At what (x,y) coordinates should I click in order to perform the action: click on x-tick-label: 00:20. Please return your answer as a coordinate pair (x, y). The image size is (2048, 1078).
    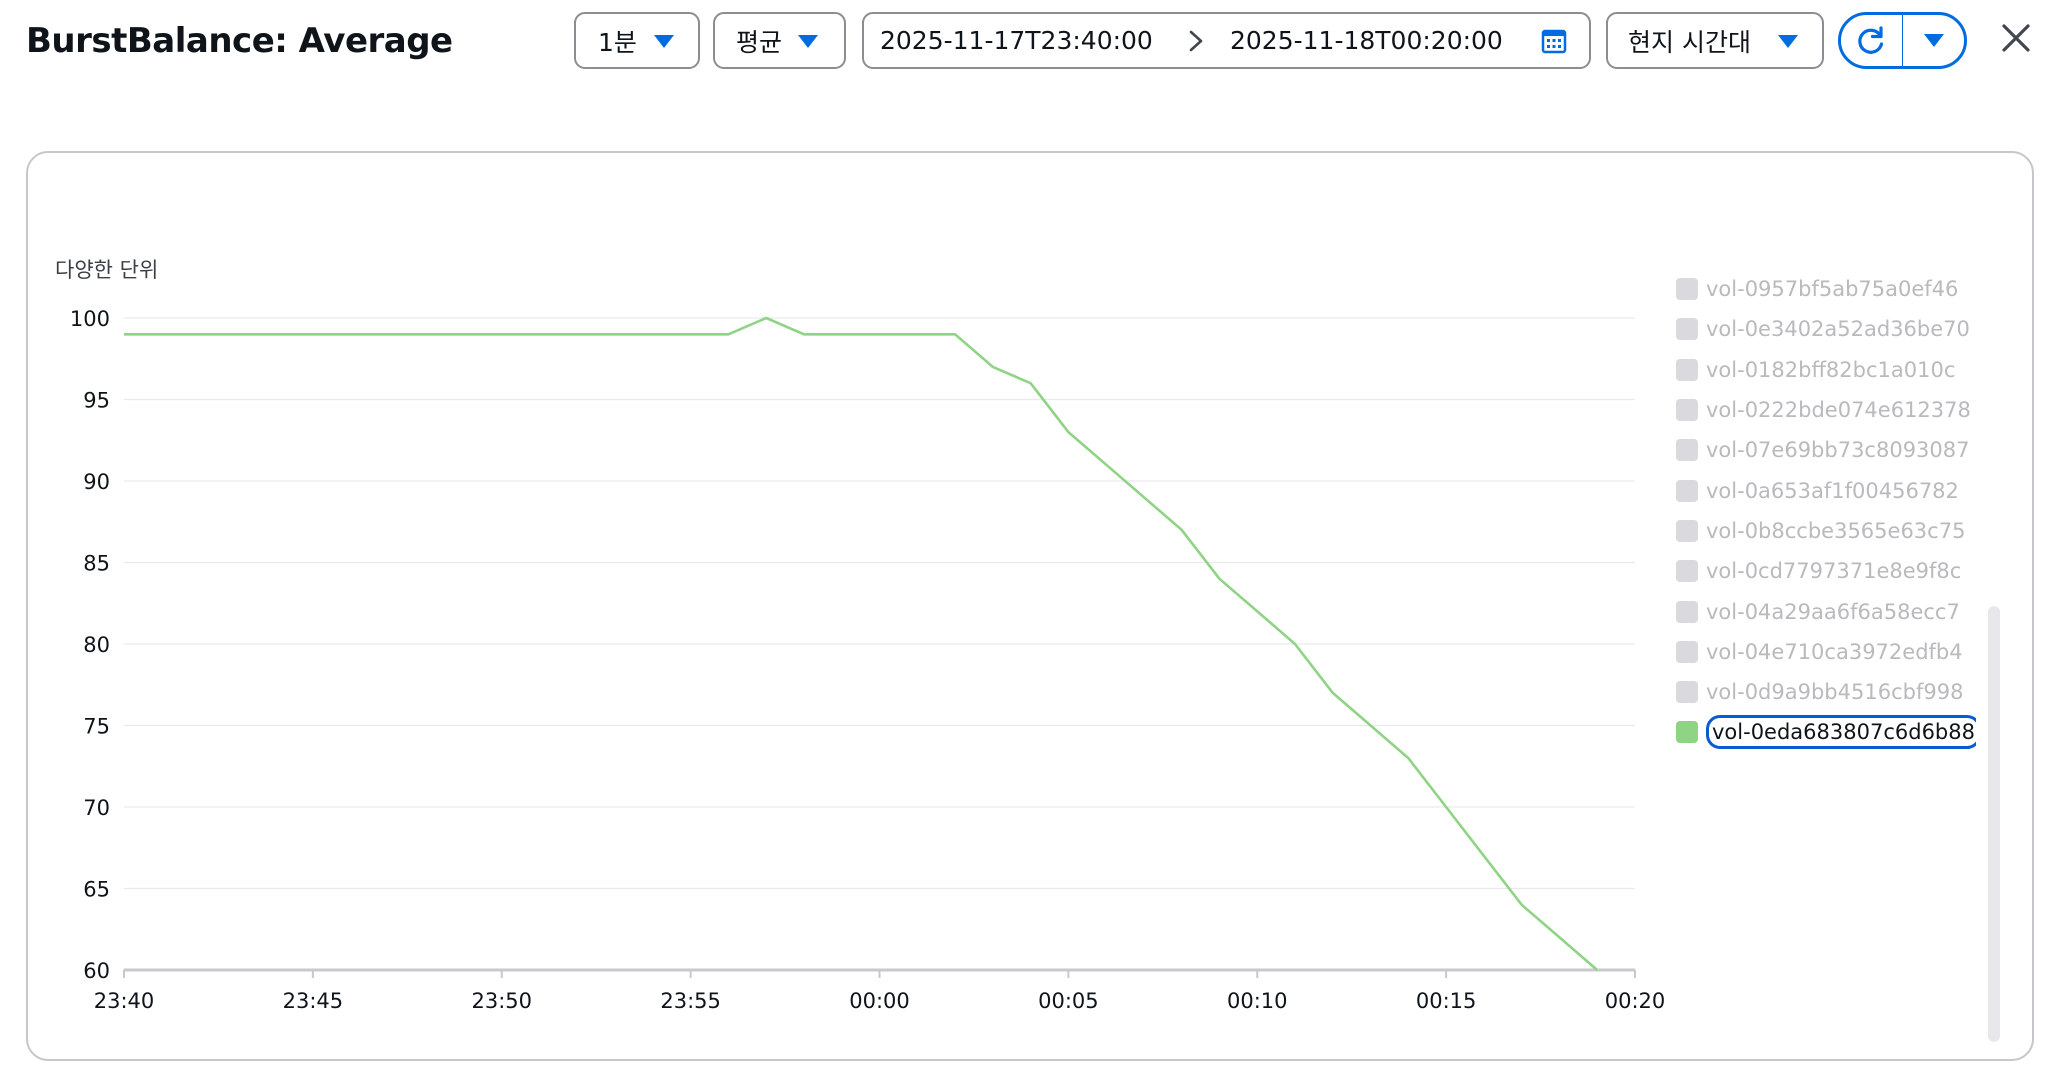
    Looking at the image, I should click on (1635, 1001).